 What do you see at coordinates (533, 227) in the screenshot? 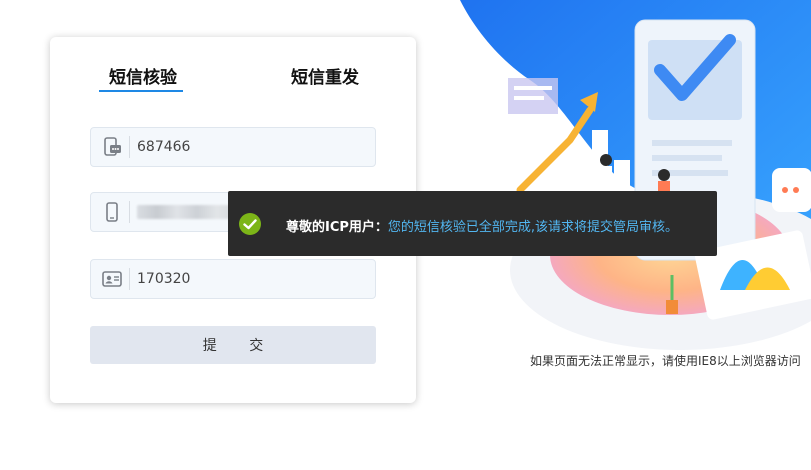
I see `toast-body: 您的短信核验已全部完成,该请求将提交管局审核。` at bounding box center [533, 227].